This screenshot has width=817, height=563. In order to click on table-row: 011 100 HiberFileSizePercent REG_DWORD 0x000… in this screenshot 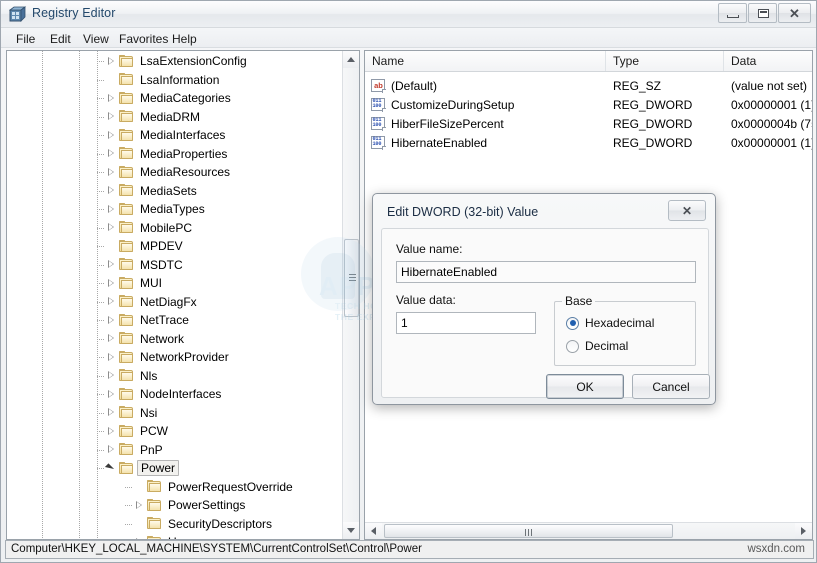, I will do `click(588, 123)`.